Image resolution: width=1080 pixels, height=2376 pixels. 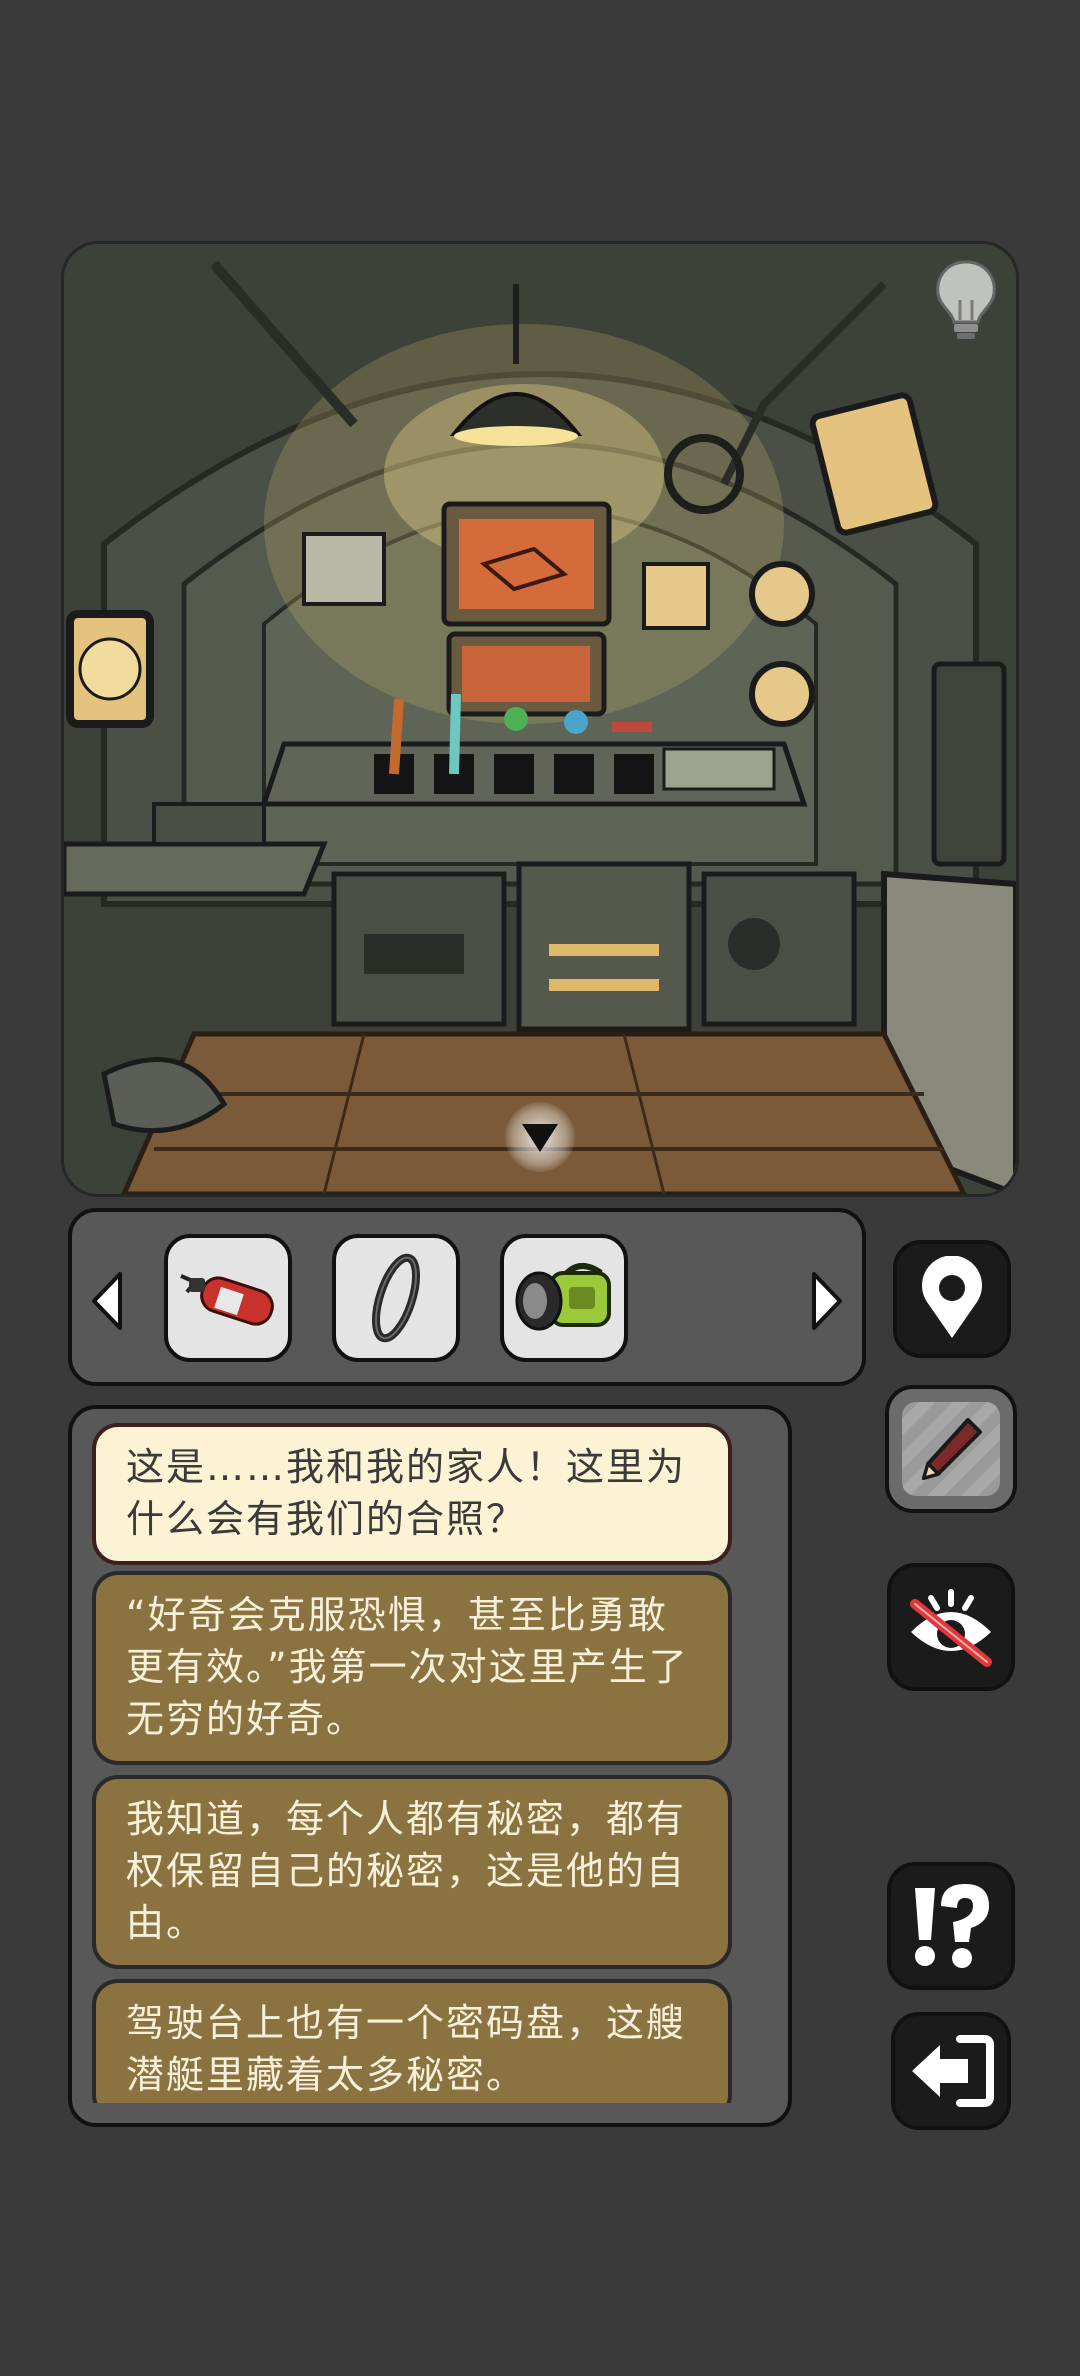 I want to click on dialogue-message: 驾驶台上也有一个密码盘，这艘潜艇里藏着太多秘密。, so click(x=412, y=2041).